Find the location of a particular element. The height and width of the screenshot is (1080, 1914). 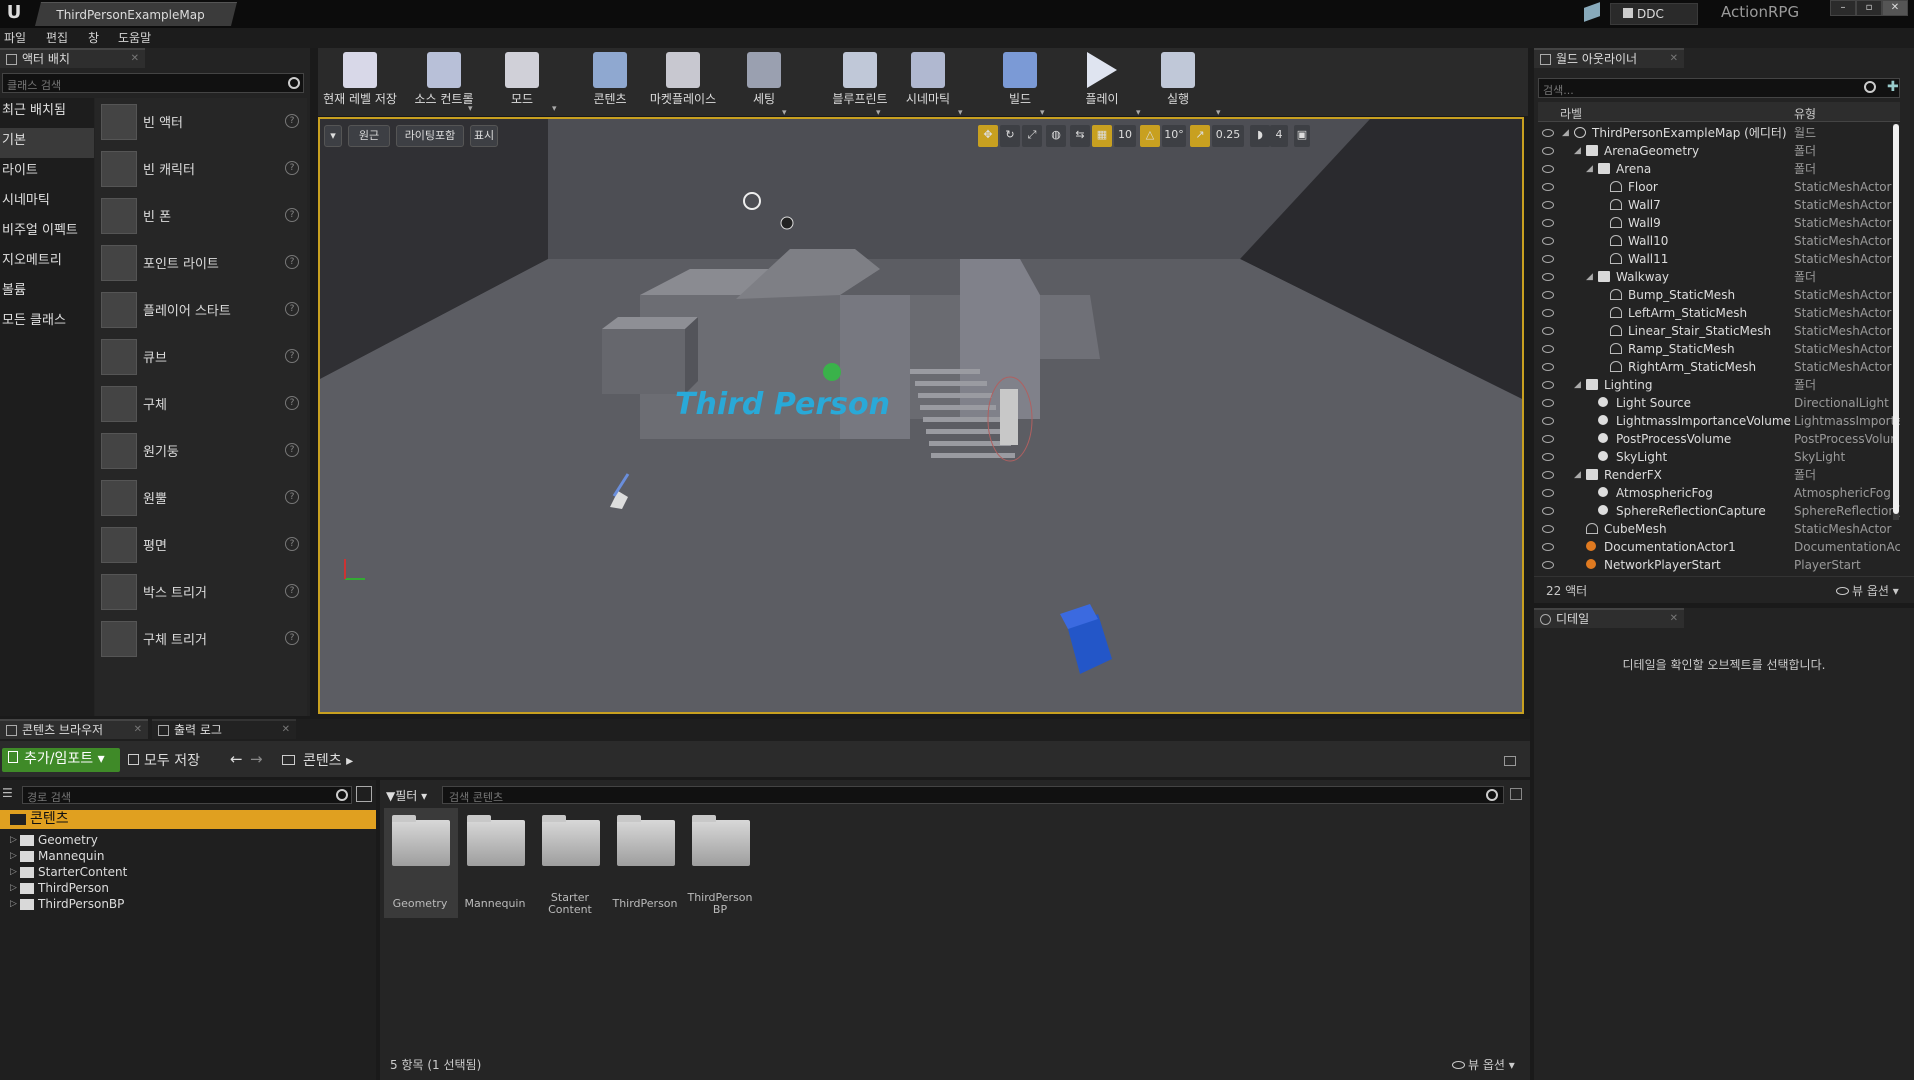

outliner-row: ◢ Walkway 폴더 is located at coordinates (1719, 277).